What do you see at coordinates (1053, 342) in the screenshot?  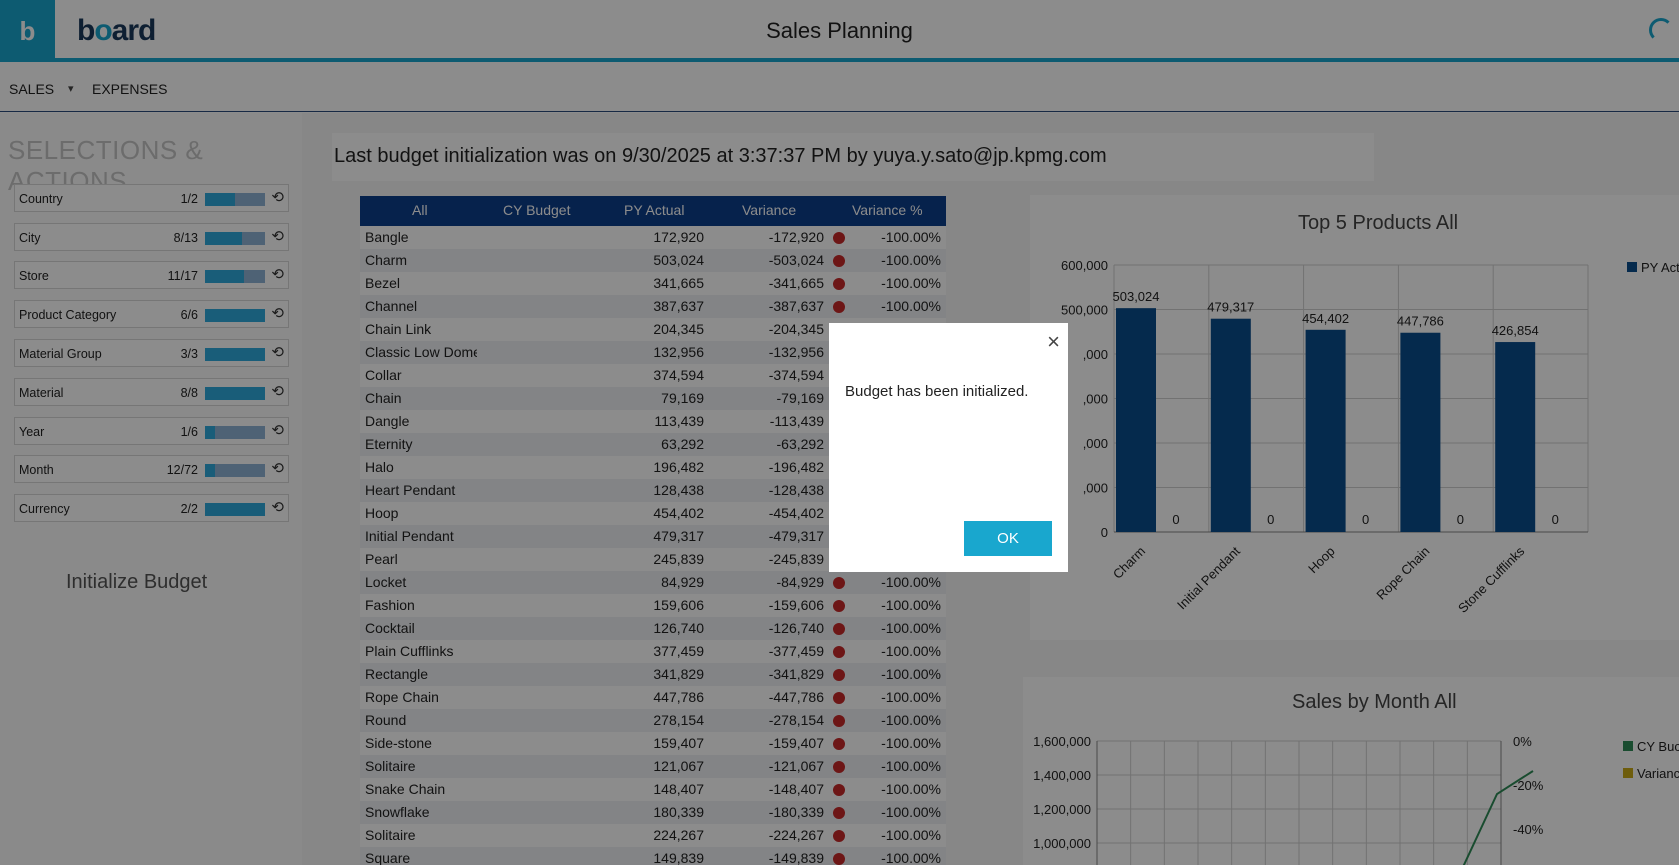 I see `close-icon: ×` at bounding box center [1053, 342].